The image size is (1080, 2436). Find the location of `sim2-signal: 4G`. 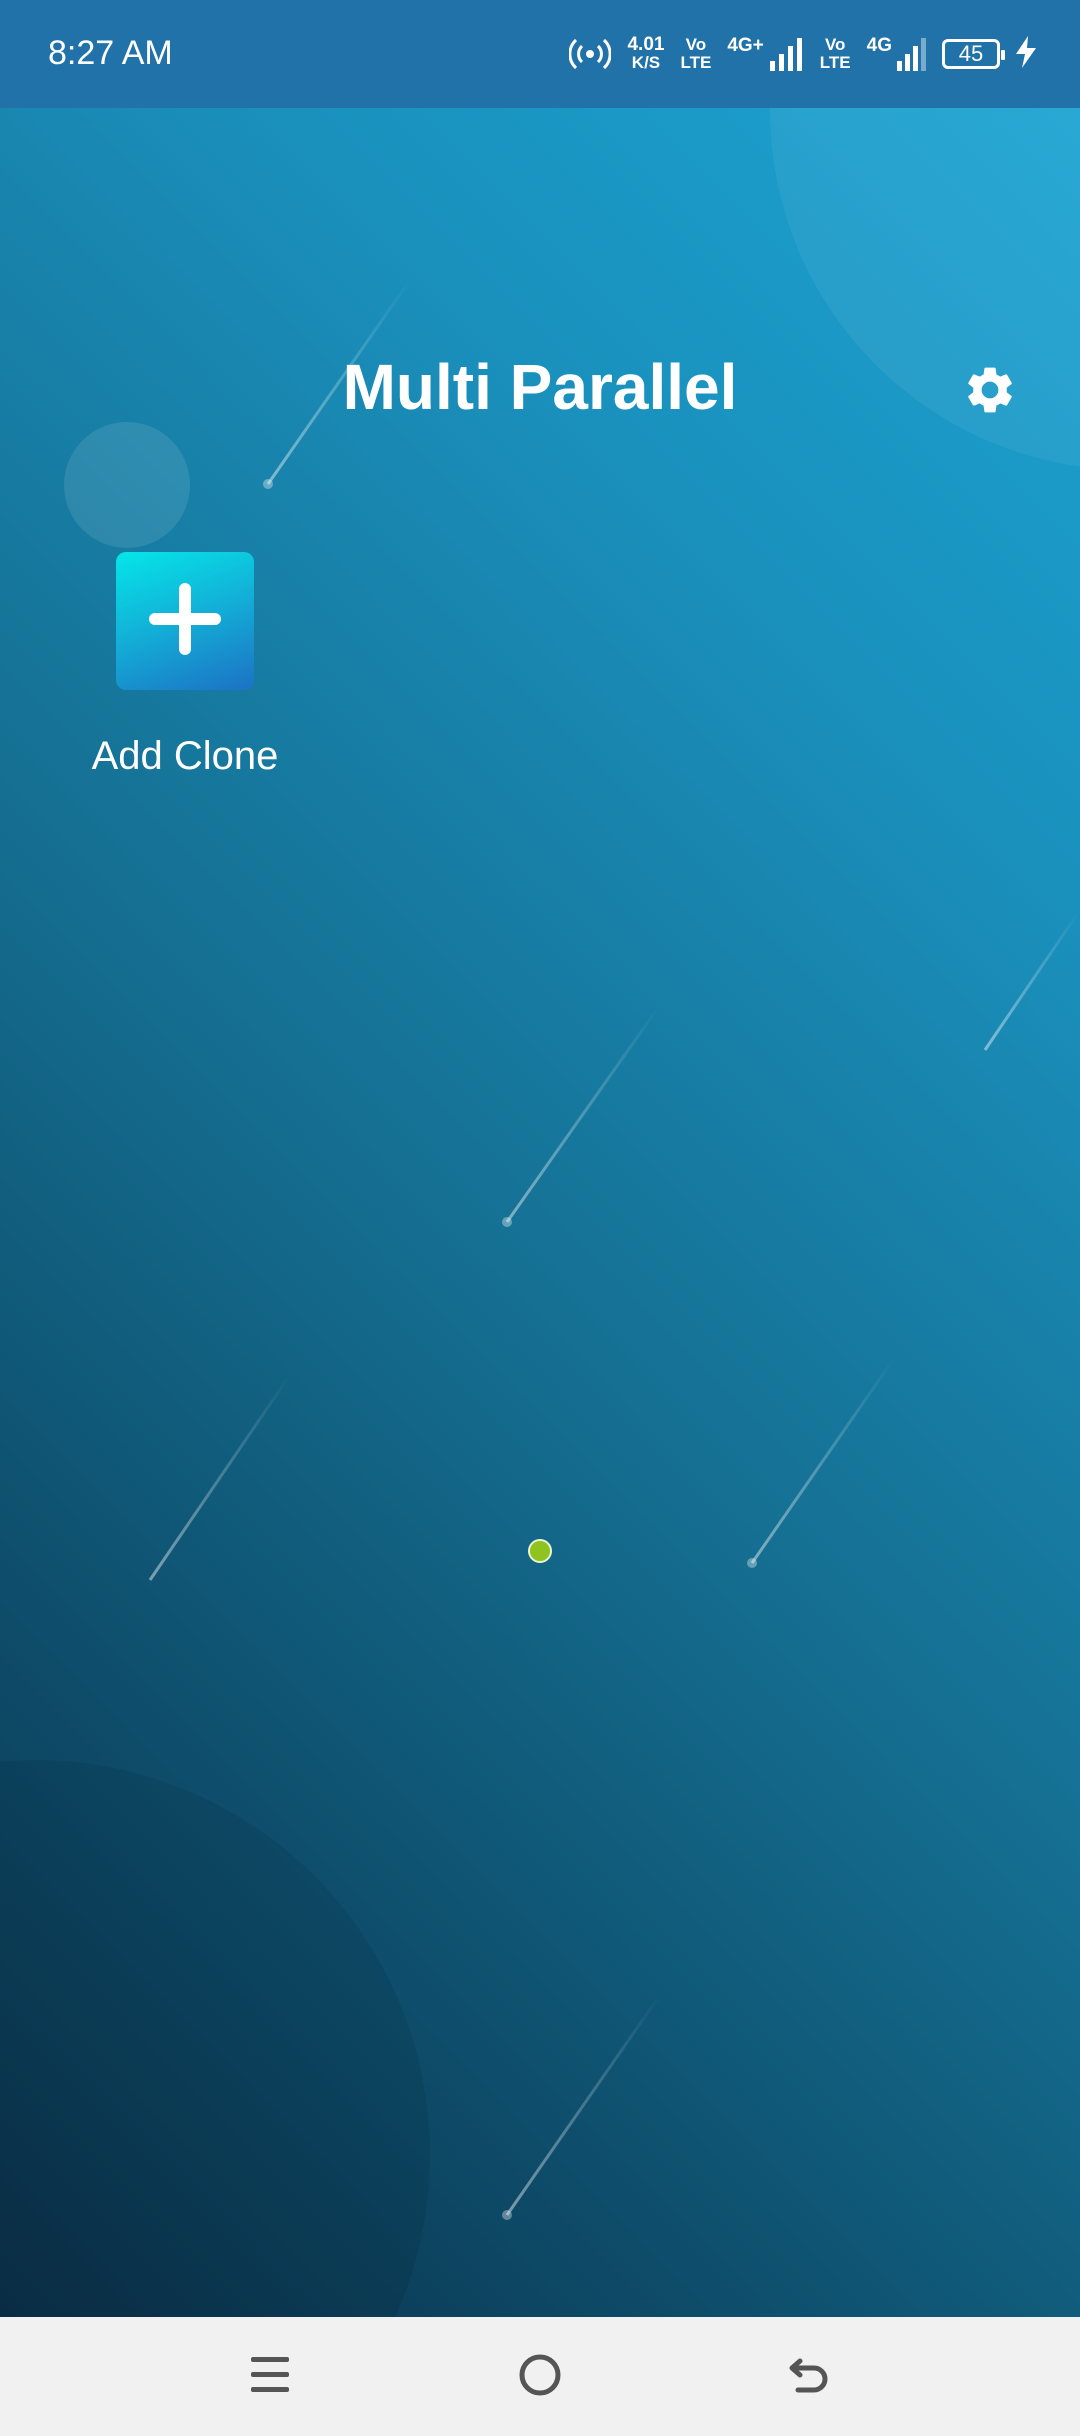

sim2-signal: 4G is located at coordinates (896, 53).